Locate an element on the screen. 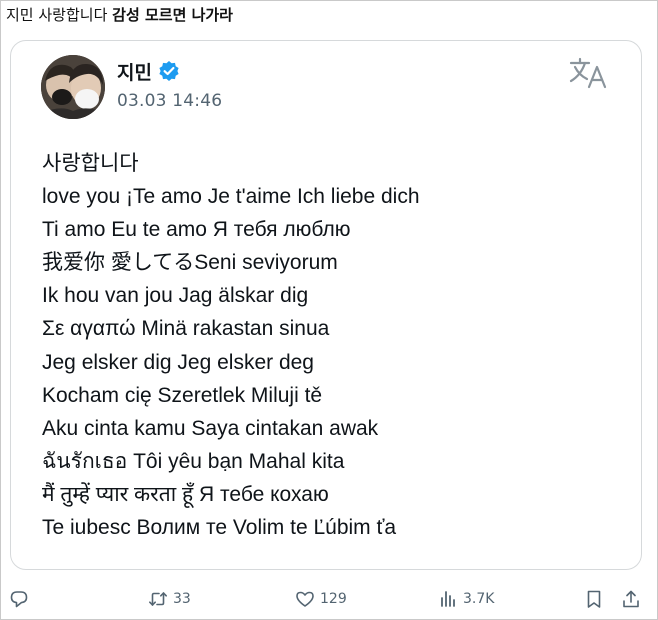  post-line: Ik hou van jou Jag älskar dig is located at coordinates (175, 296).